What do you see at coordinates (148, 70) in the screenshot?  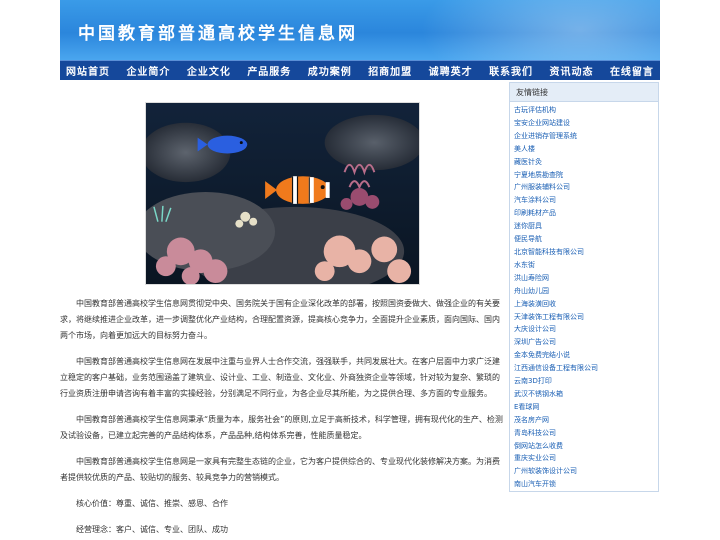 I see `nav-item-about: 企业简介` at bounding box center [148, 70].